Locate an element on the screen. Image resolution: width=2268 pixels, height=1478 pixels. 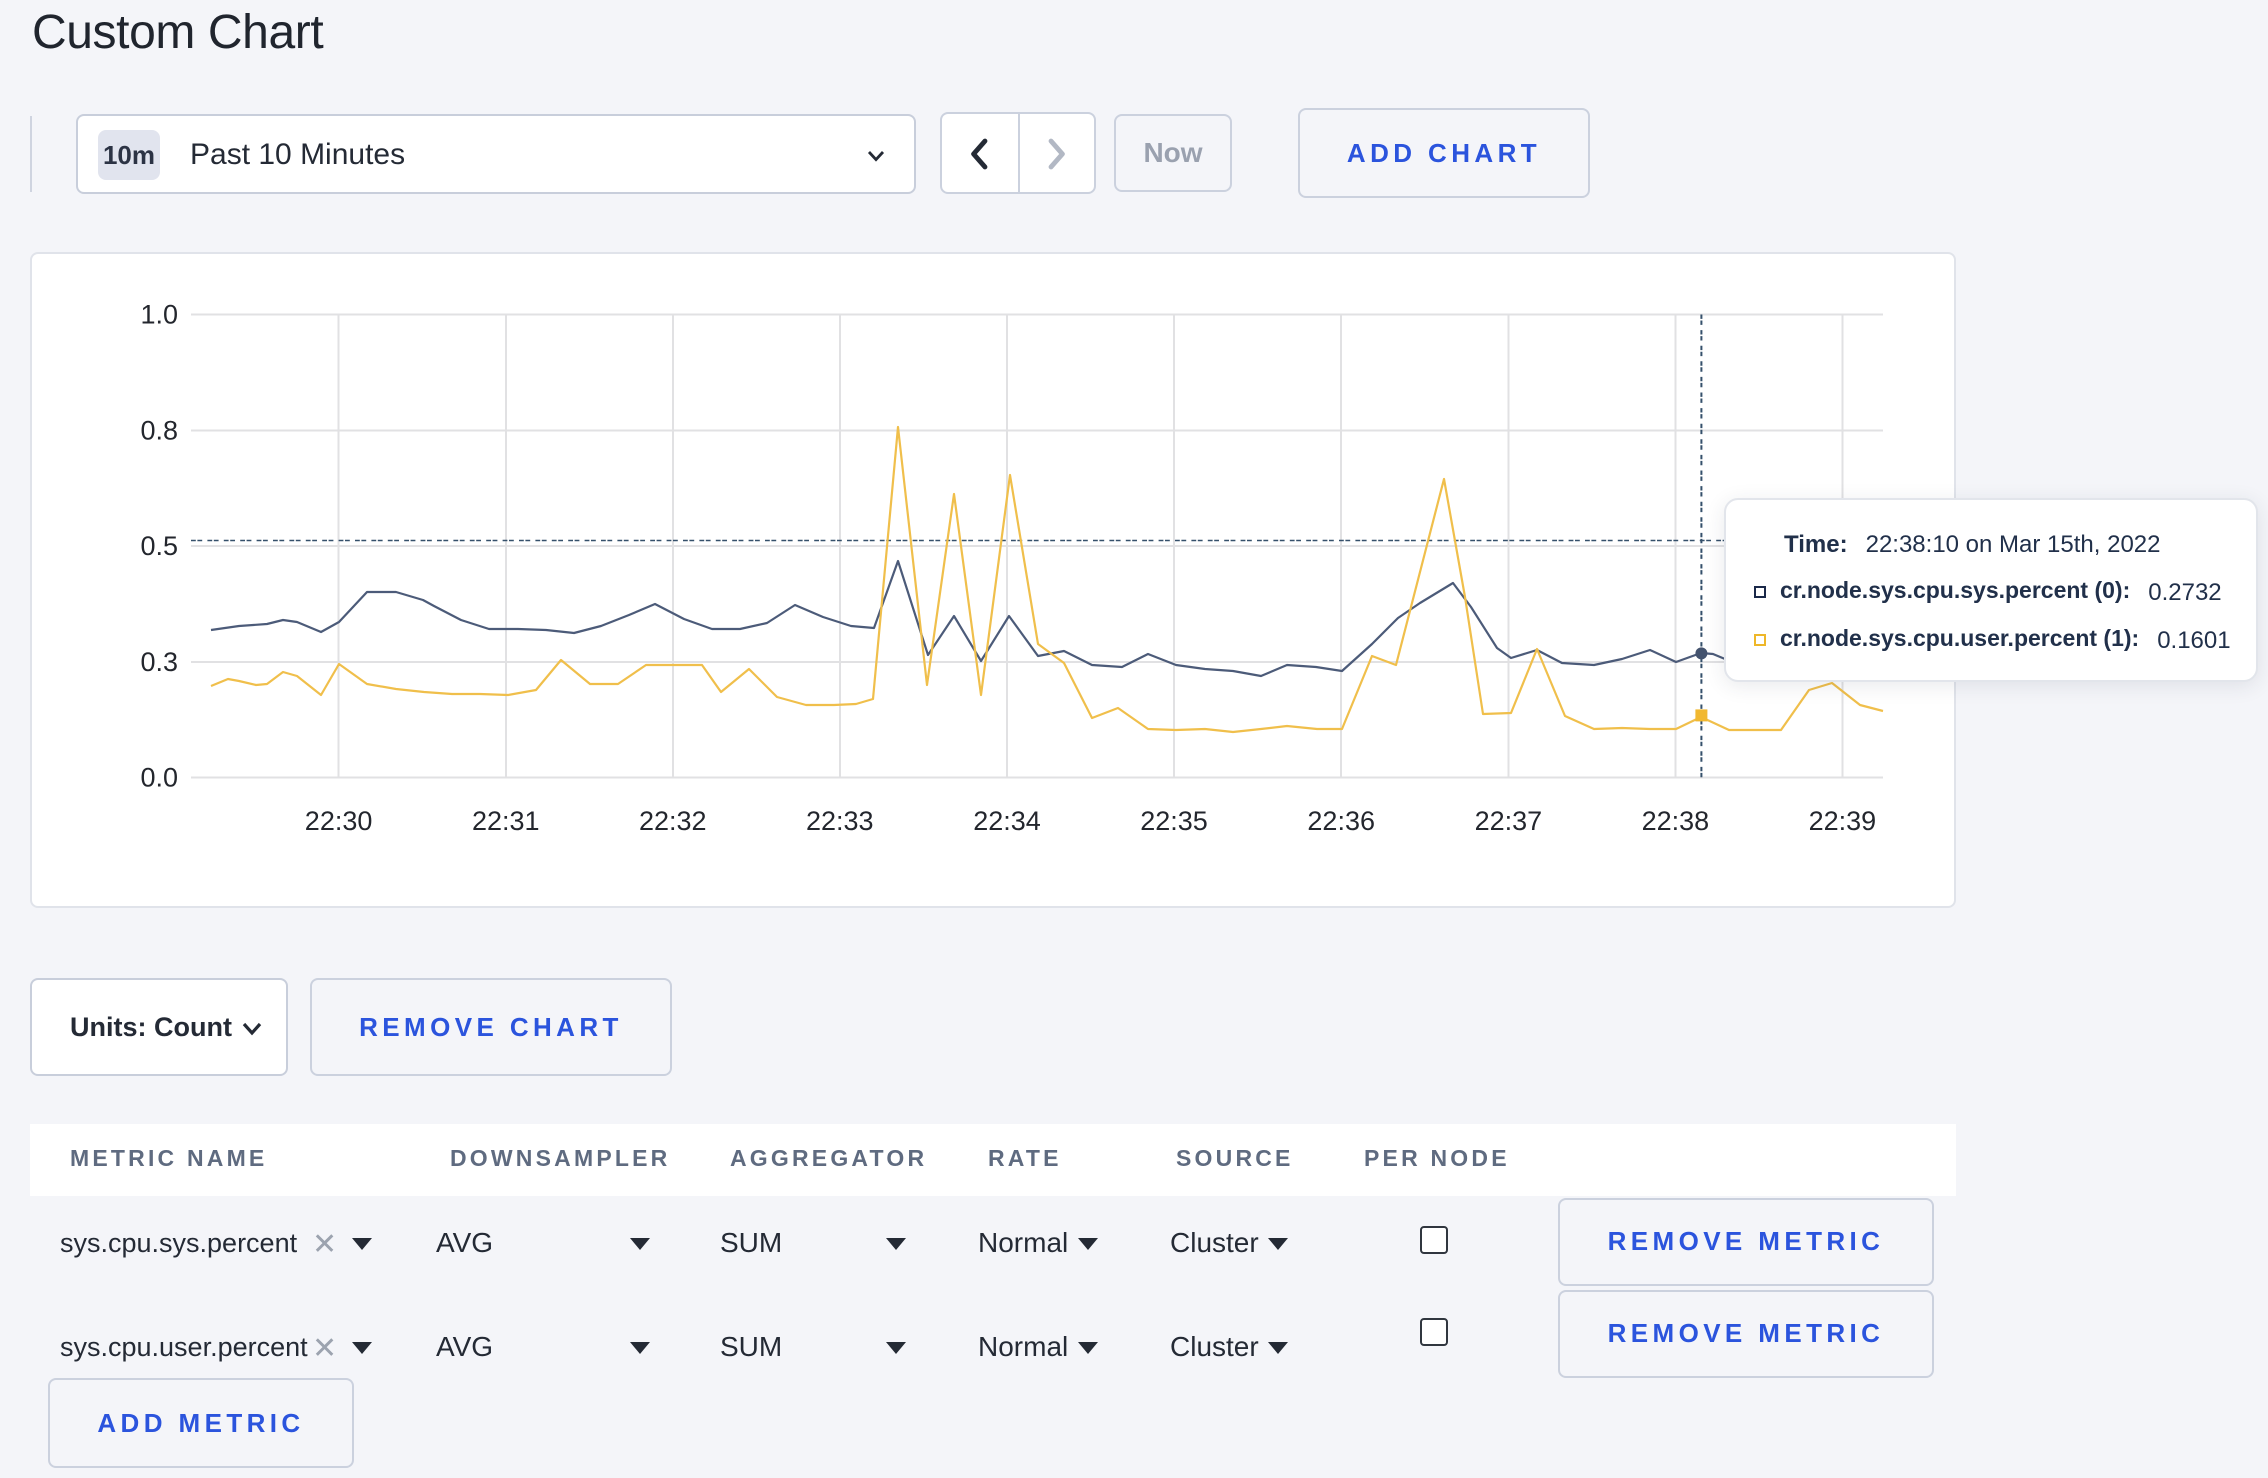
svg-text: 1.0 is located at coordinates (159, 315).